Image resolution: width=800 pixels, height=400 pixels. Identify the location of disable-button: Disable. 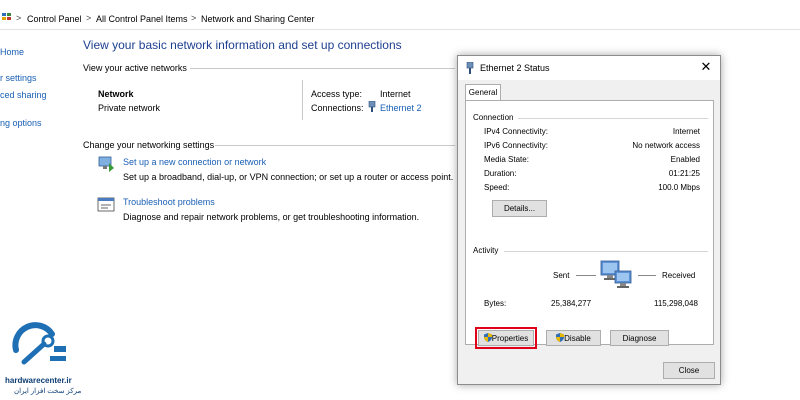
(573, 338).